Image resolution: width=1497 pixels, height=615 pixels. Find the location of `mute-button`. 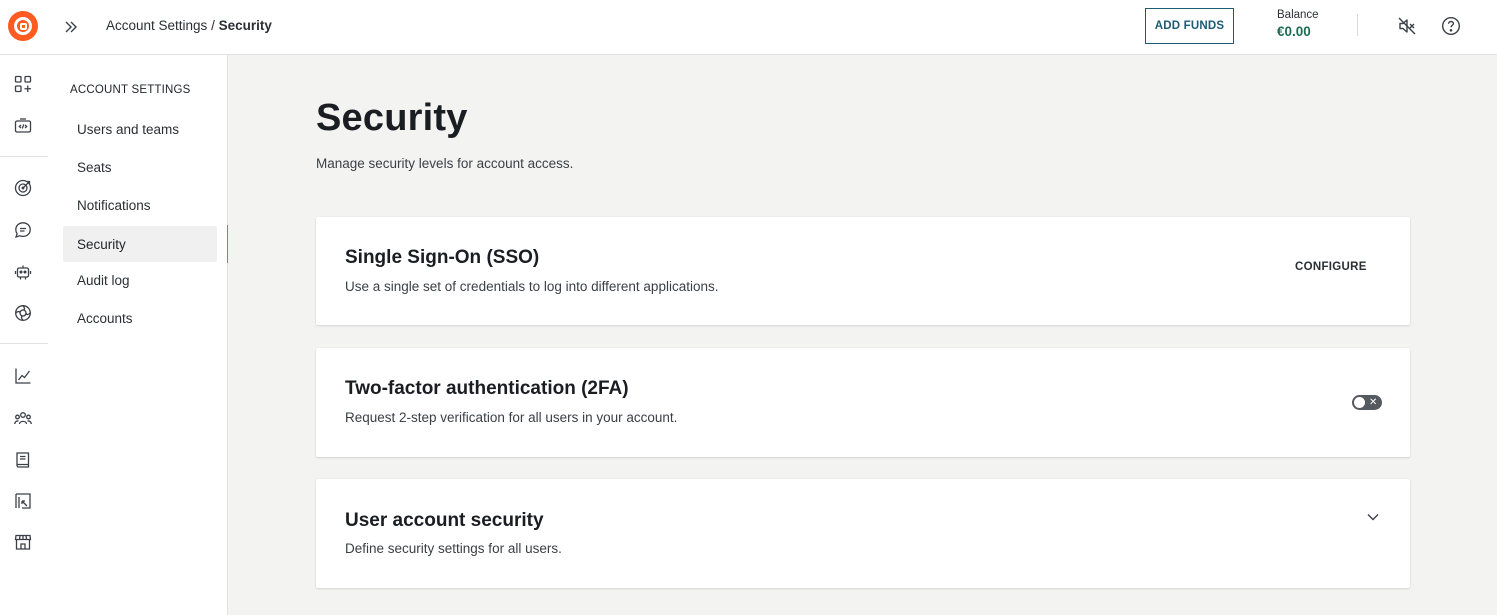

mute-button is located at coordinates (1407, 26).